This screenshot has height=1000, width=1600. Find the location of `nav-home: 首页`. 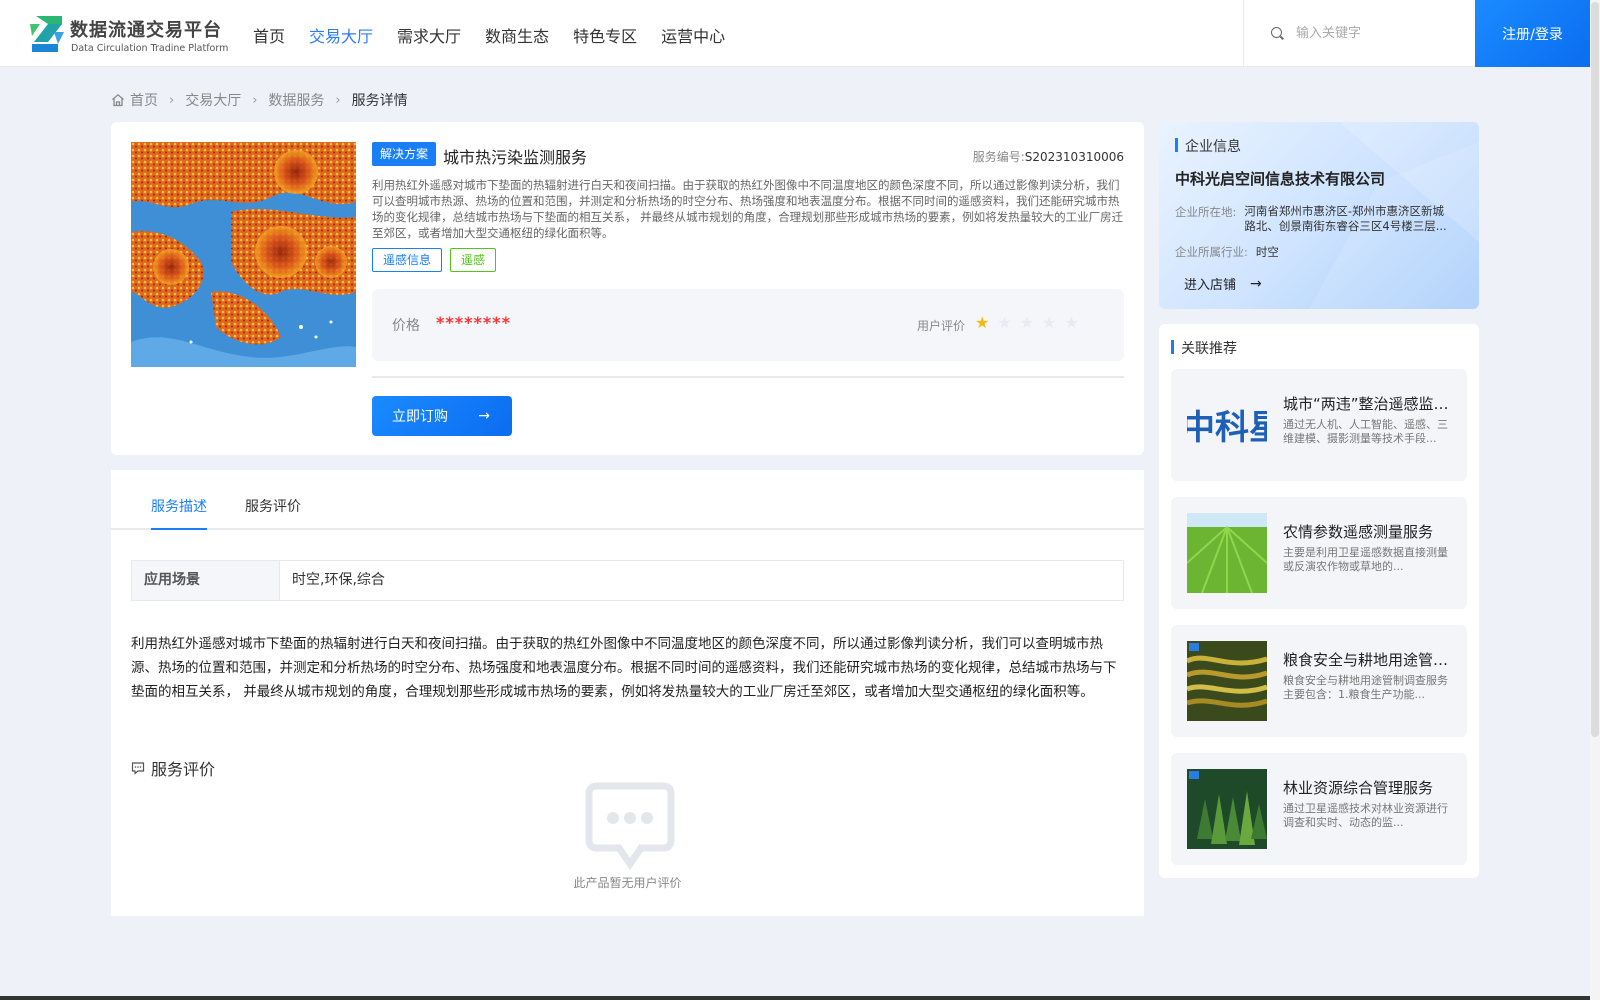

nav-home: 首页 is located at coordinates (269, 35).